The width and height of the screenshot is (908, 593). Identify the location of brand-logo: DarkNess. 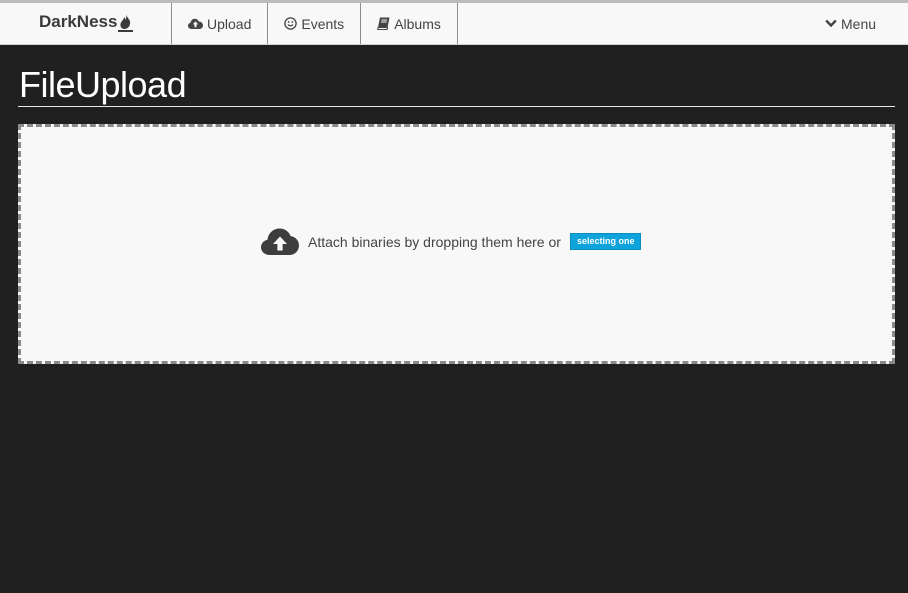
(86, 22).